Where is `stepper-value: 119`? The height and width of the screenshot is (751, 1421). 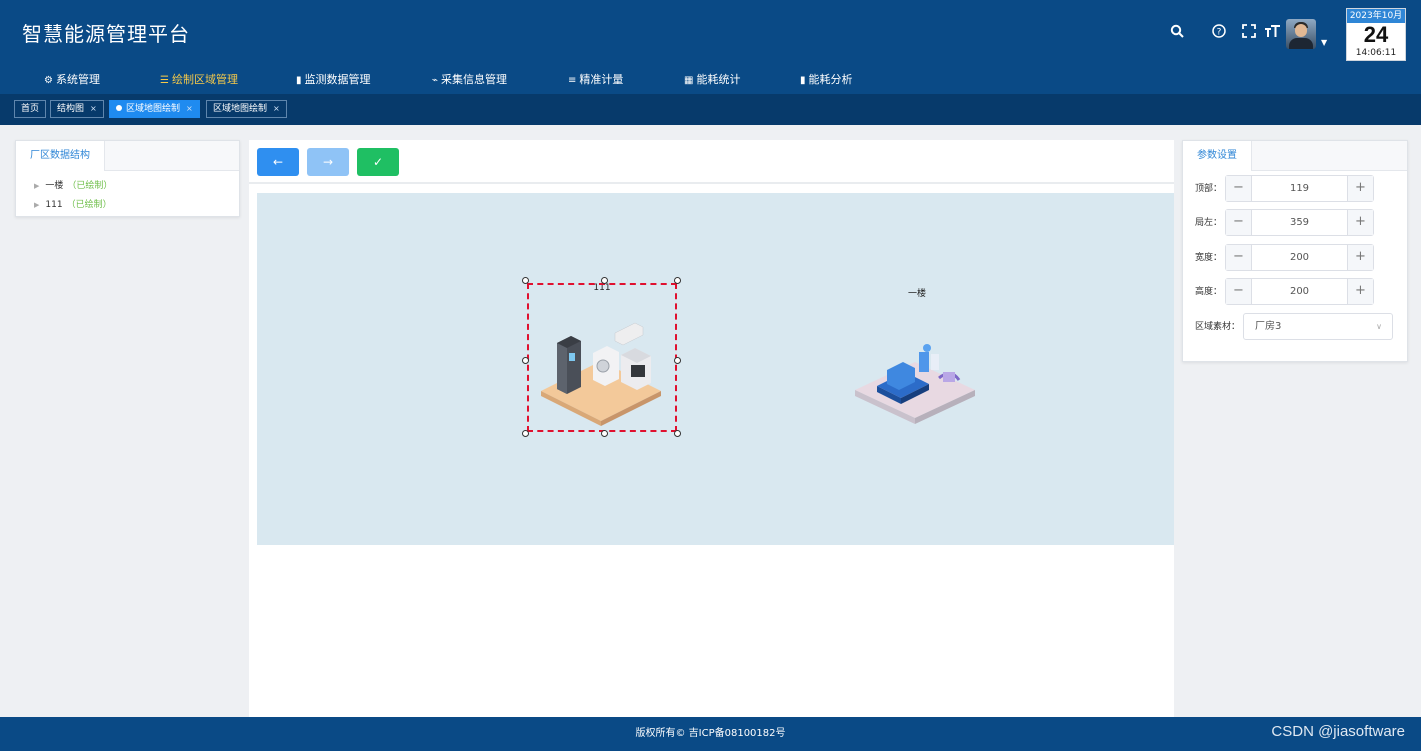 stepper-value: 119 is located at coordinates (1299, 188).